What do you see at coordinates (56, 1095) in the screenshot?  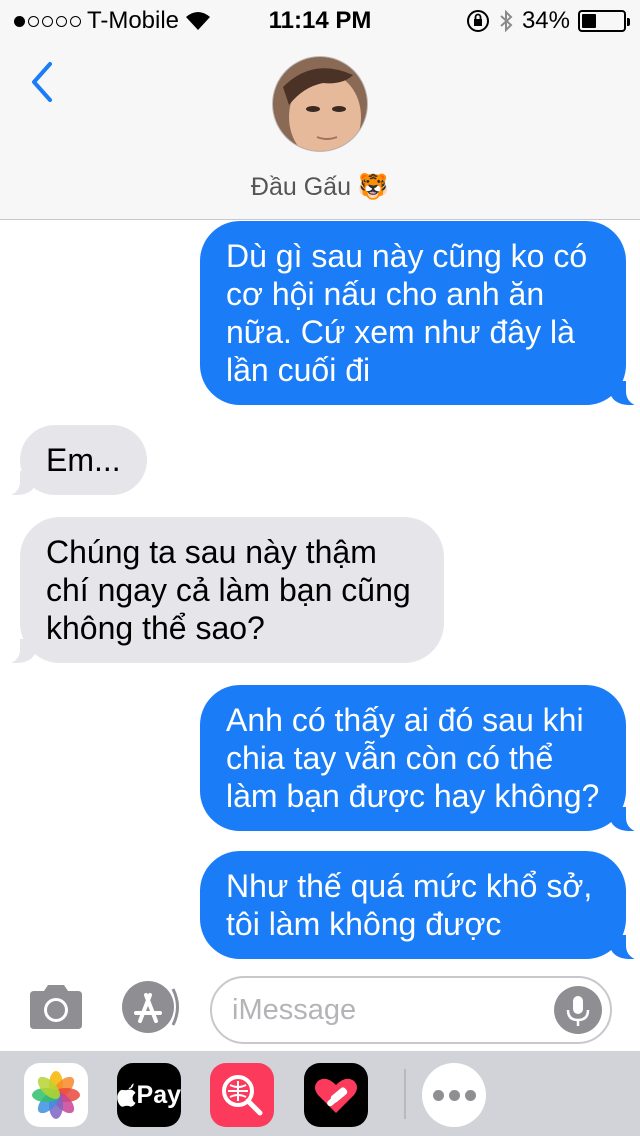 I see `photos-app-icon` at bounding box center [56, 1095].